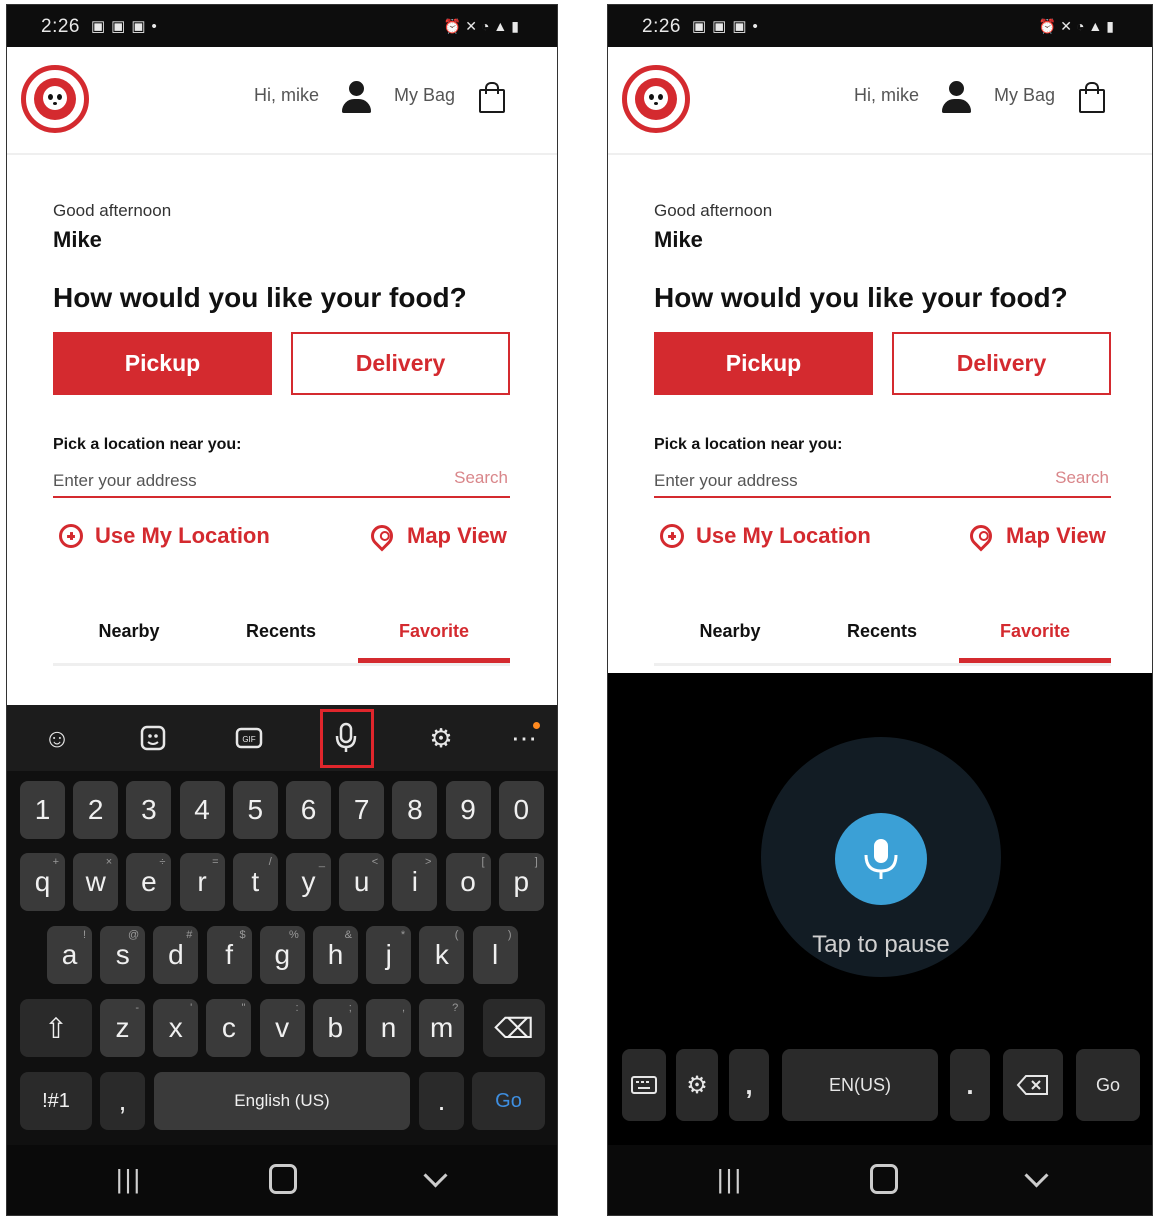 Image resolution: width=1153 pixels, height=1216 pixels. Describe the element at coordinates (308, 810) in the screenshot. I see `key-6: 6` at that location.